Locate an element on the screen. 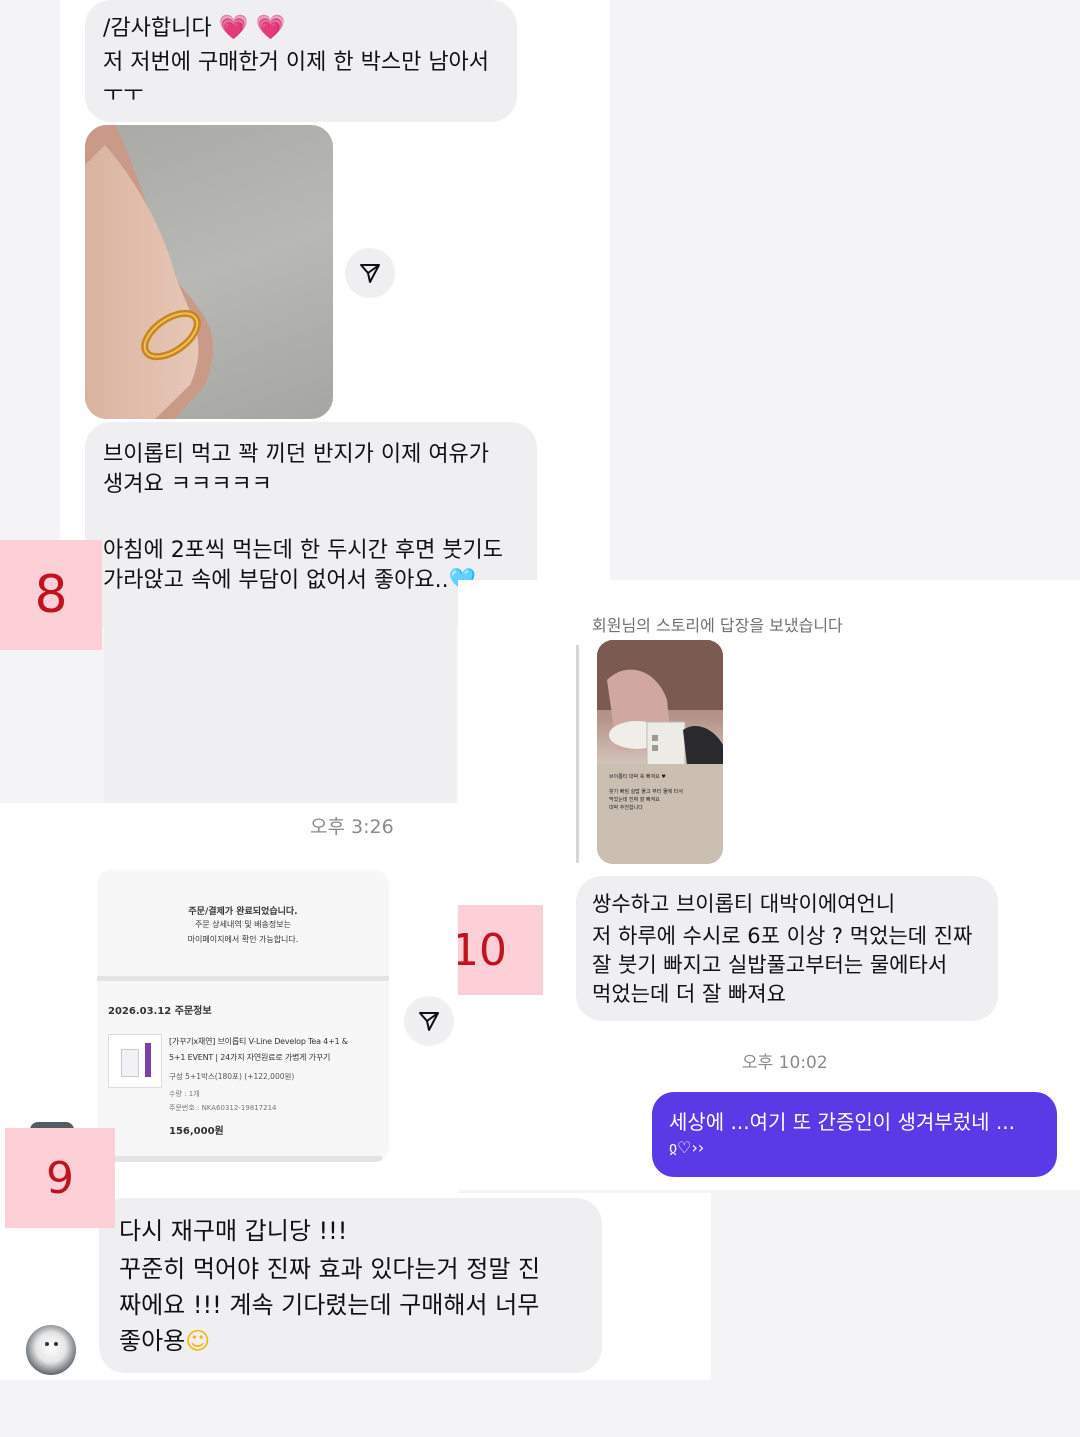  timestamp: 오후 3:26 is located at coordinates (352, 827).